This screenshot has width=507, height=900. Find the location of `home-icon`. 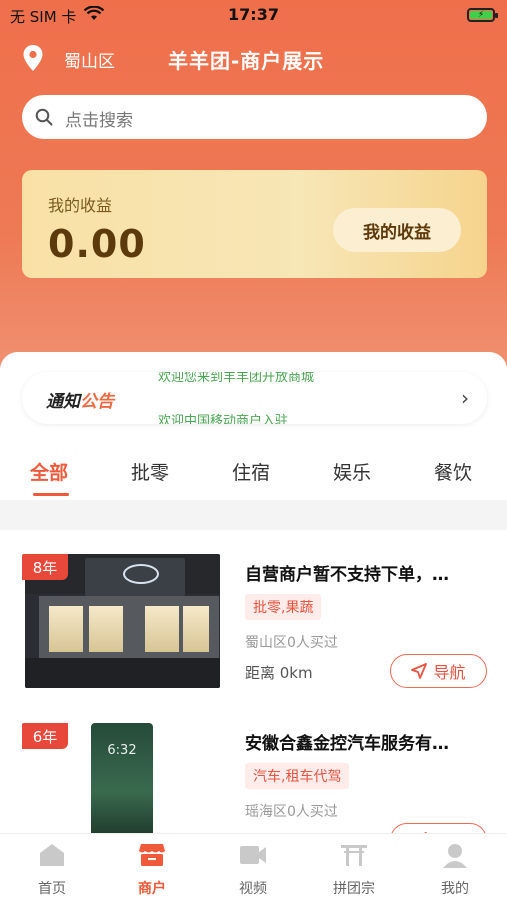

home-icon is located at coordinates (52, 855).